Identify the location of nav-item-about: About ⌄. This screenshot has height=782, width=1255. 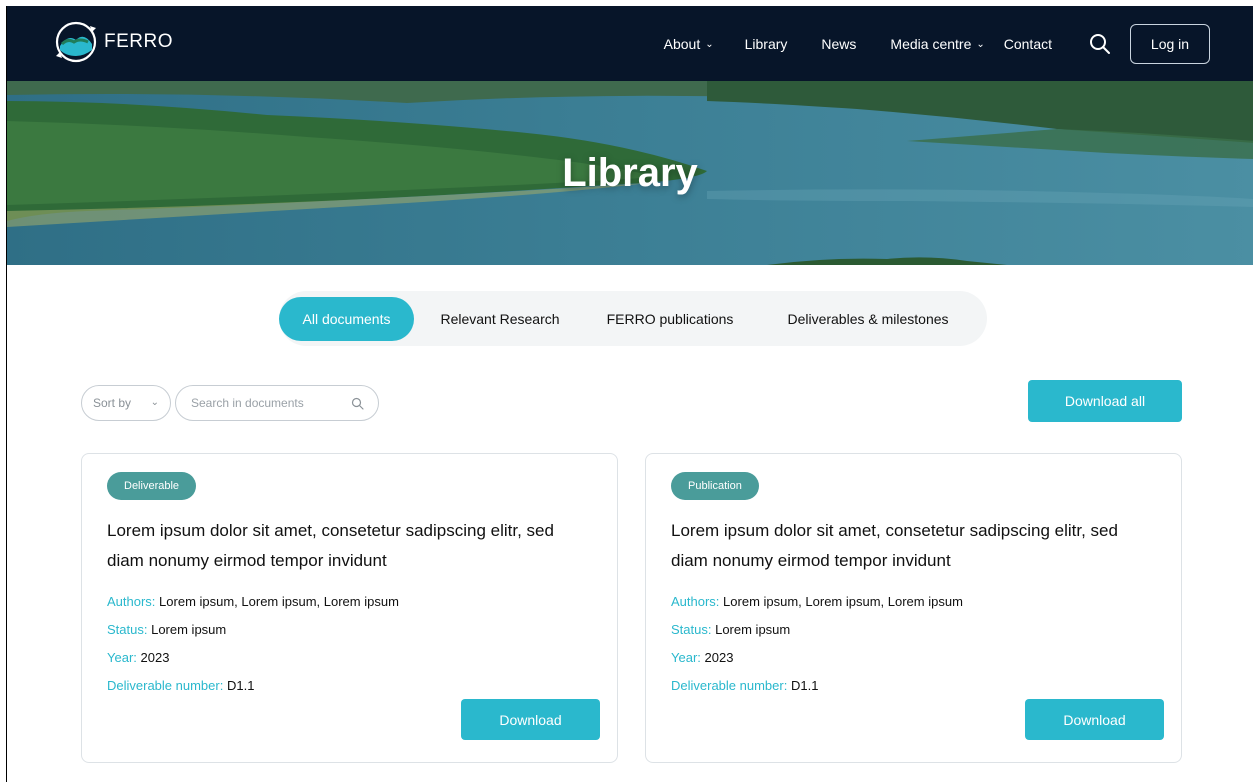
(689, 44).